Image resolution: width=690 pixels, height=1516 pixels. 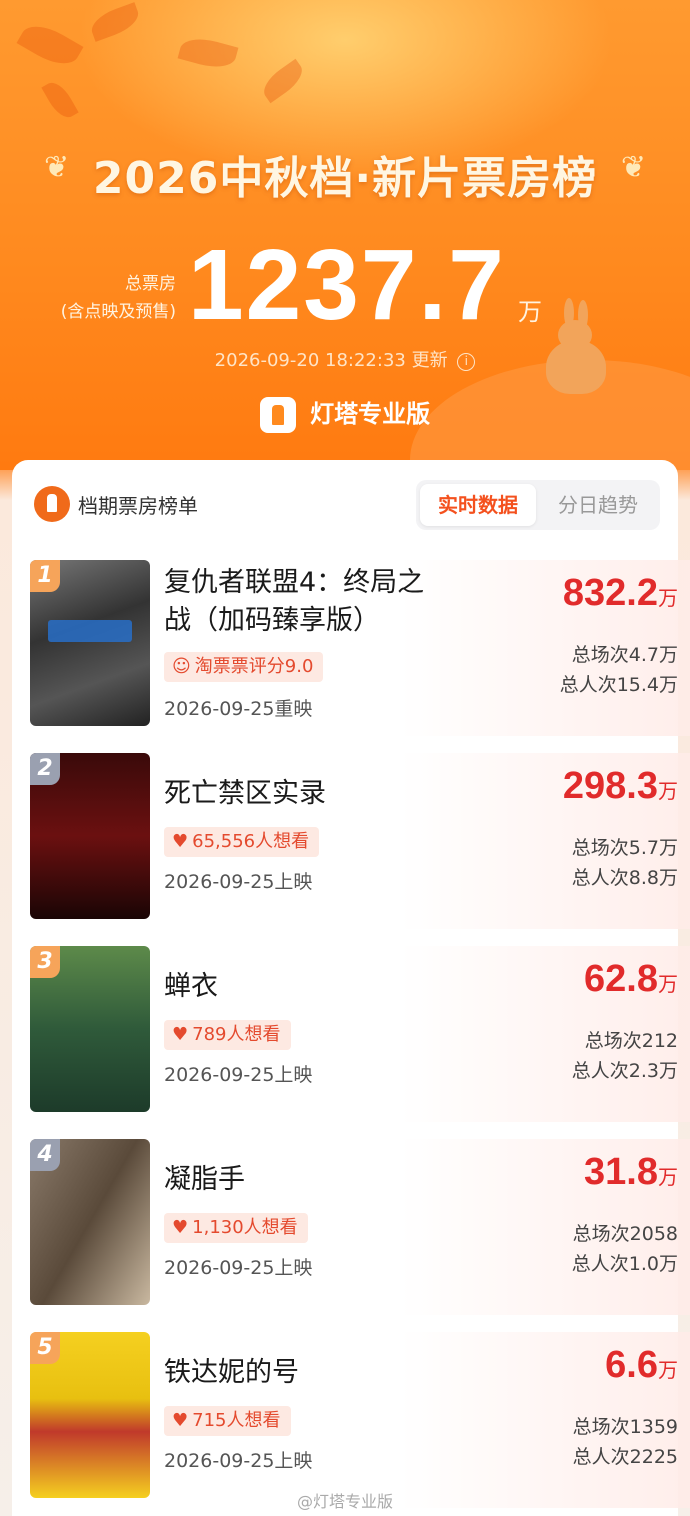 What do you see at coordinates (108, 298) in the screenshot?
I see `total-box-office-label: 总票房 (含点映及预售)` at bounding box center [108, 298].